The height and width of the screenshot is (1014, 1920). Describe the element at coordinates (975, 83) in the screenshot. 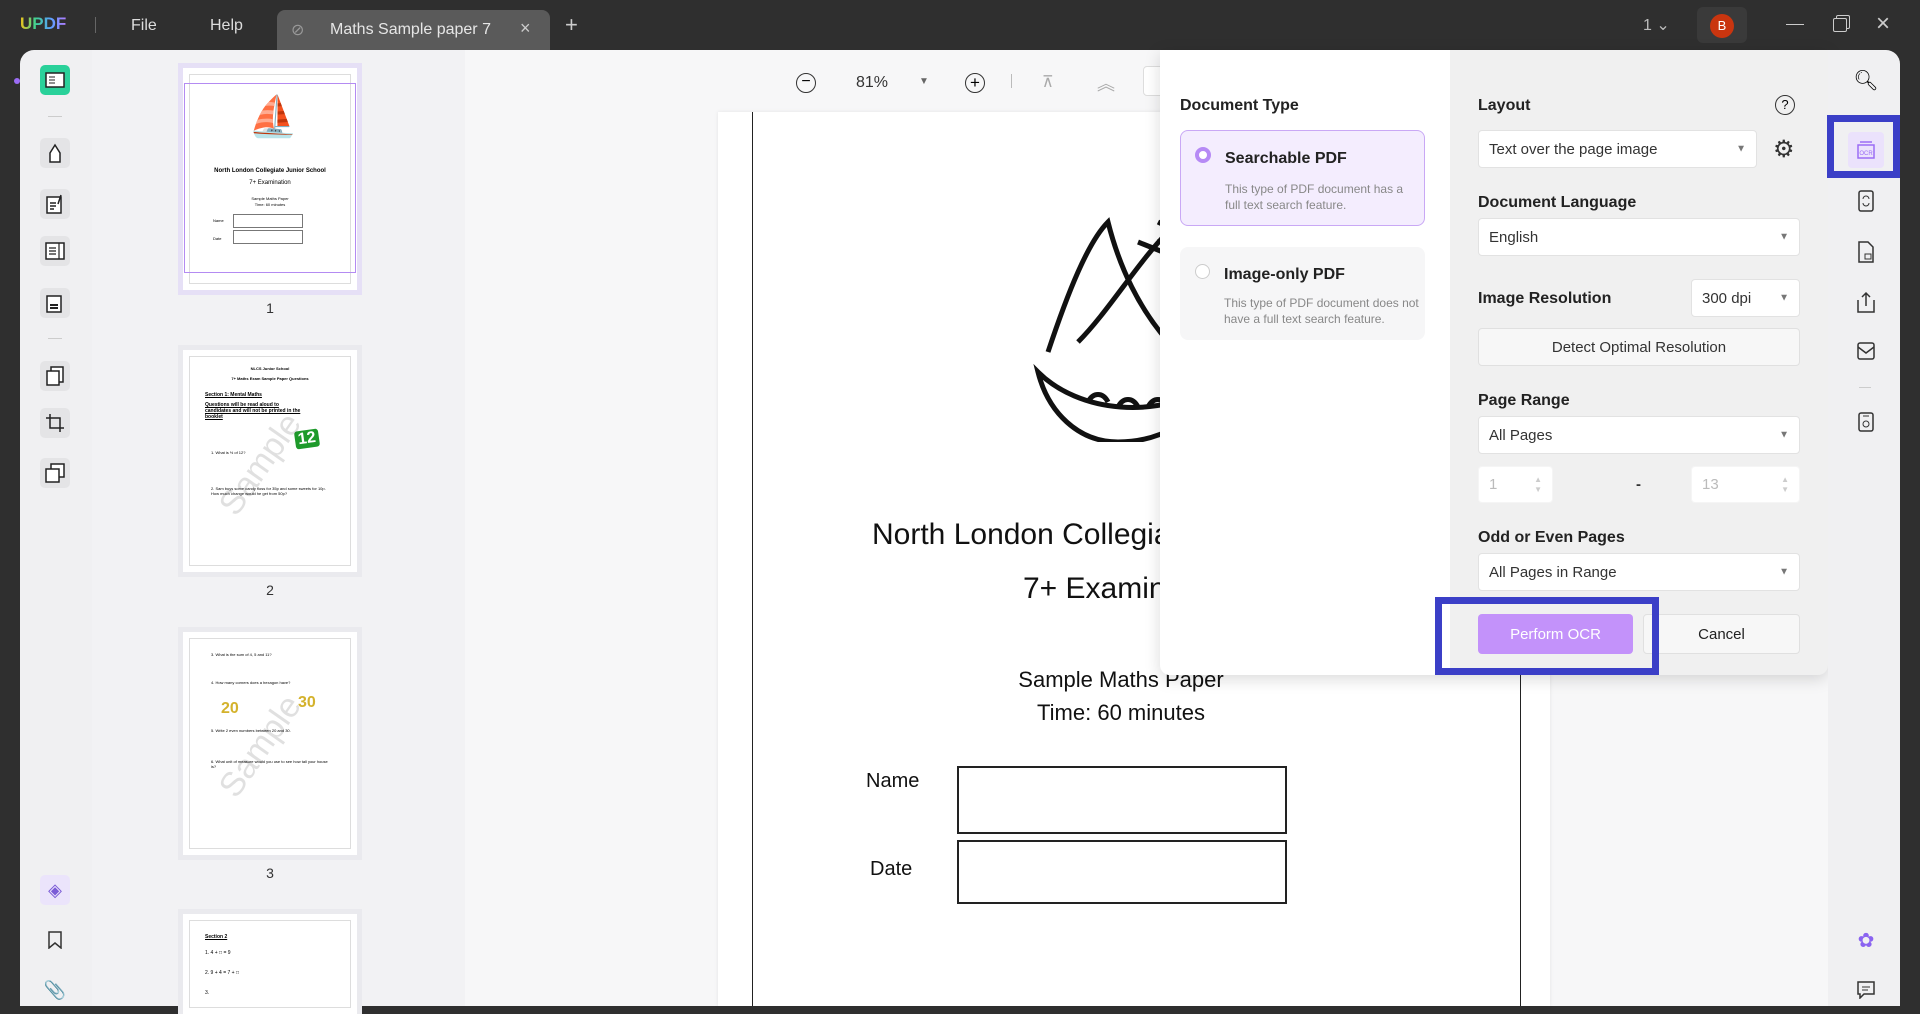

I see `zoom-in-icon: +` at that location.